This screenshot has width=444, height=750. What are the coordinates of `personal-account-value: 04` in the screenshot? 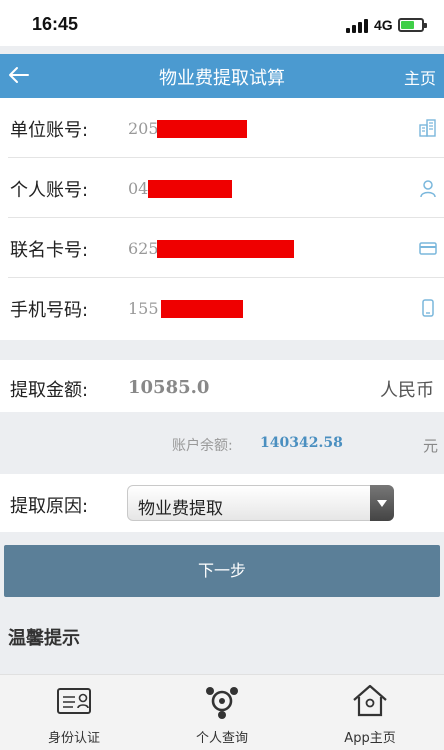 It's located at (138, 188).